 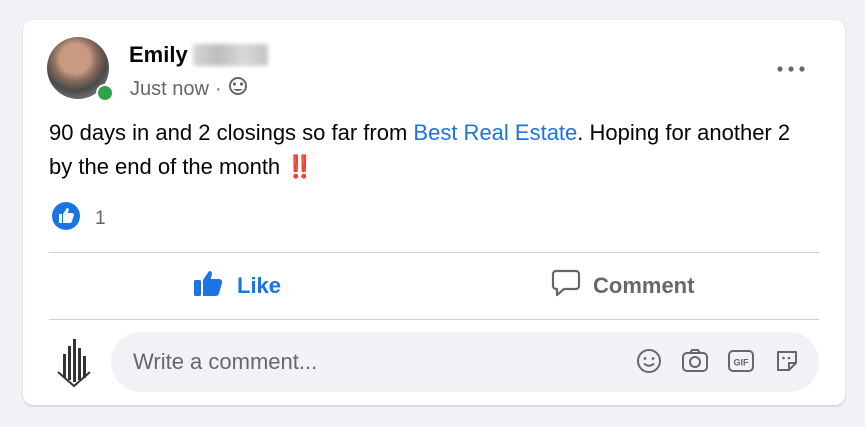 I want to click on smiley-icon, so click(x=649, y=361).